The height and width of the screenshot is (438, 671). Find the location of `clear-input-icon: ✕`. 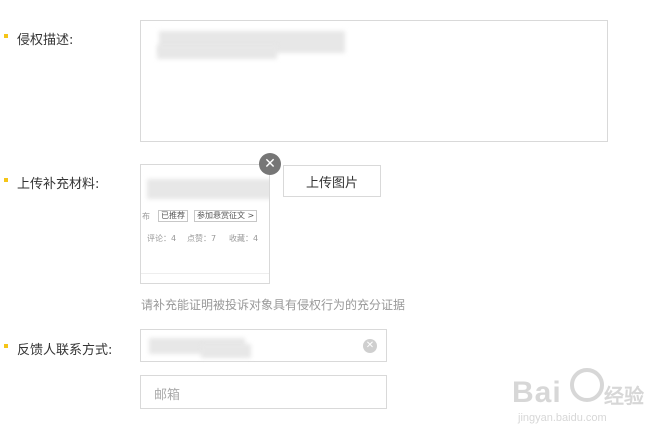

clear-input-icon: ✕ is located at coordinates (370, 346).